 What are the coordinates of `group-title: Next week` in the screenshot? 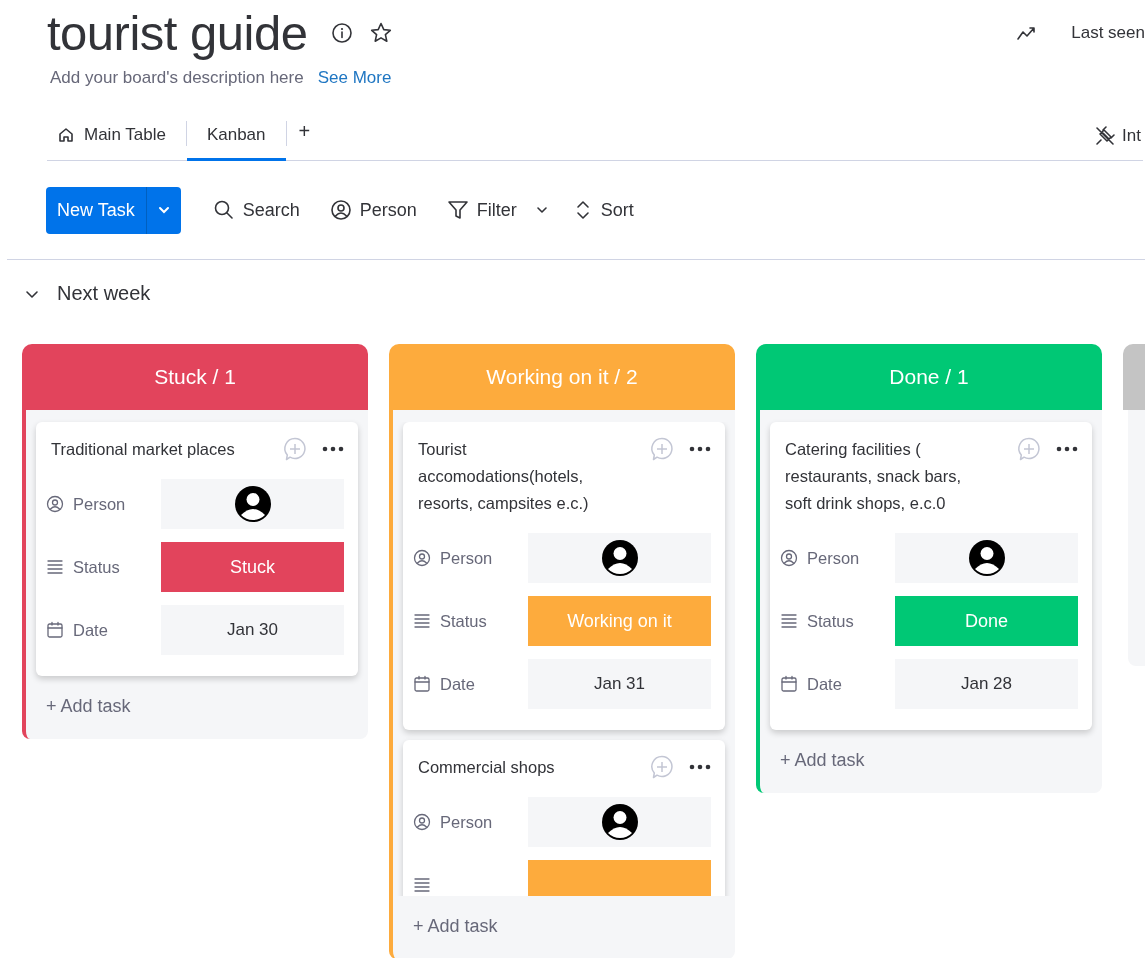 It's located at (104, 293).